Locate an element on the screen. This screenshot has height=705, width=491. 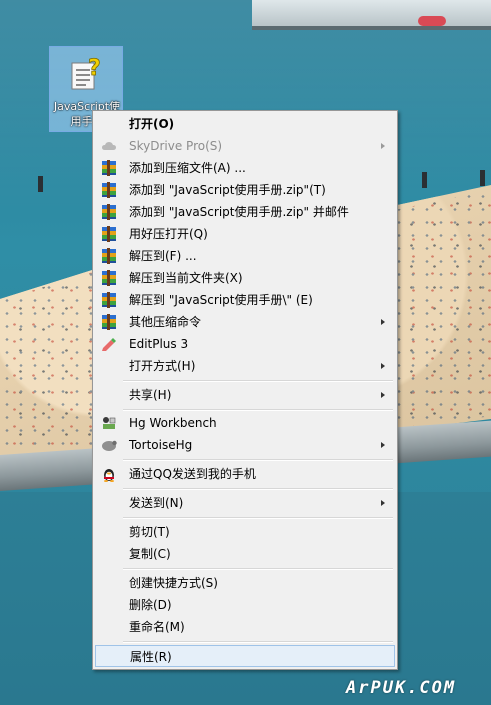
menu-item-label: 重命名(M) is located at coordinates (157, 627).